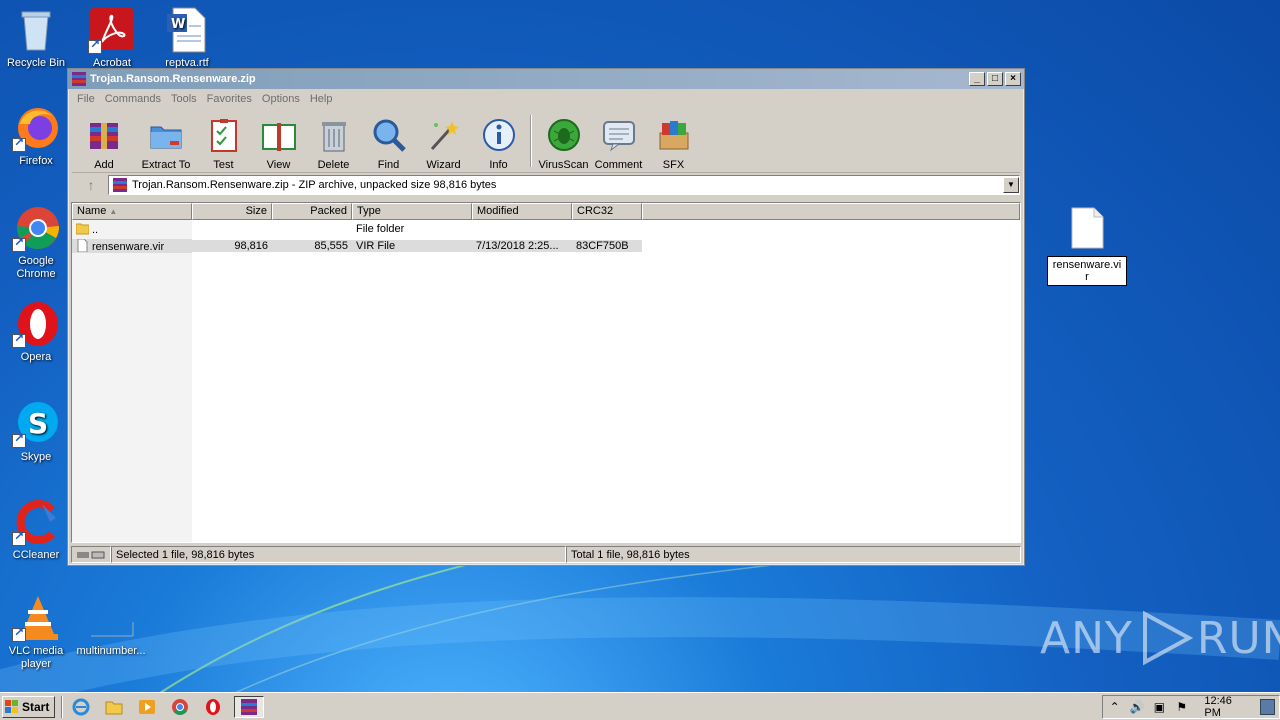 The height and width of the screenshot is (720, 1280). Describe the element at coordinates (412, 211) in the screenshot. I see `column-header-type: Type` at that location.